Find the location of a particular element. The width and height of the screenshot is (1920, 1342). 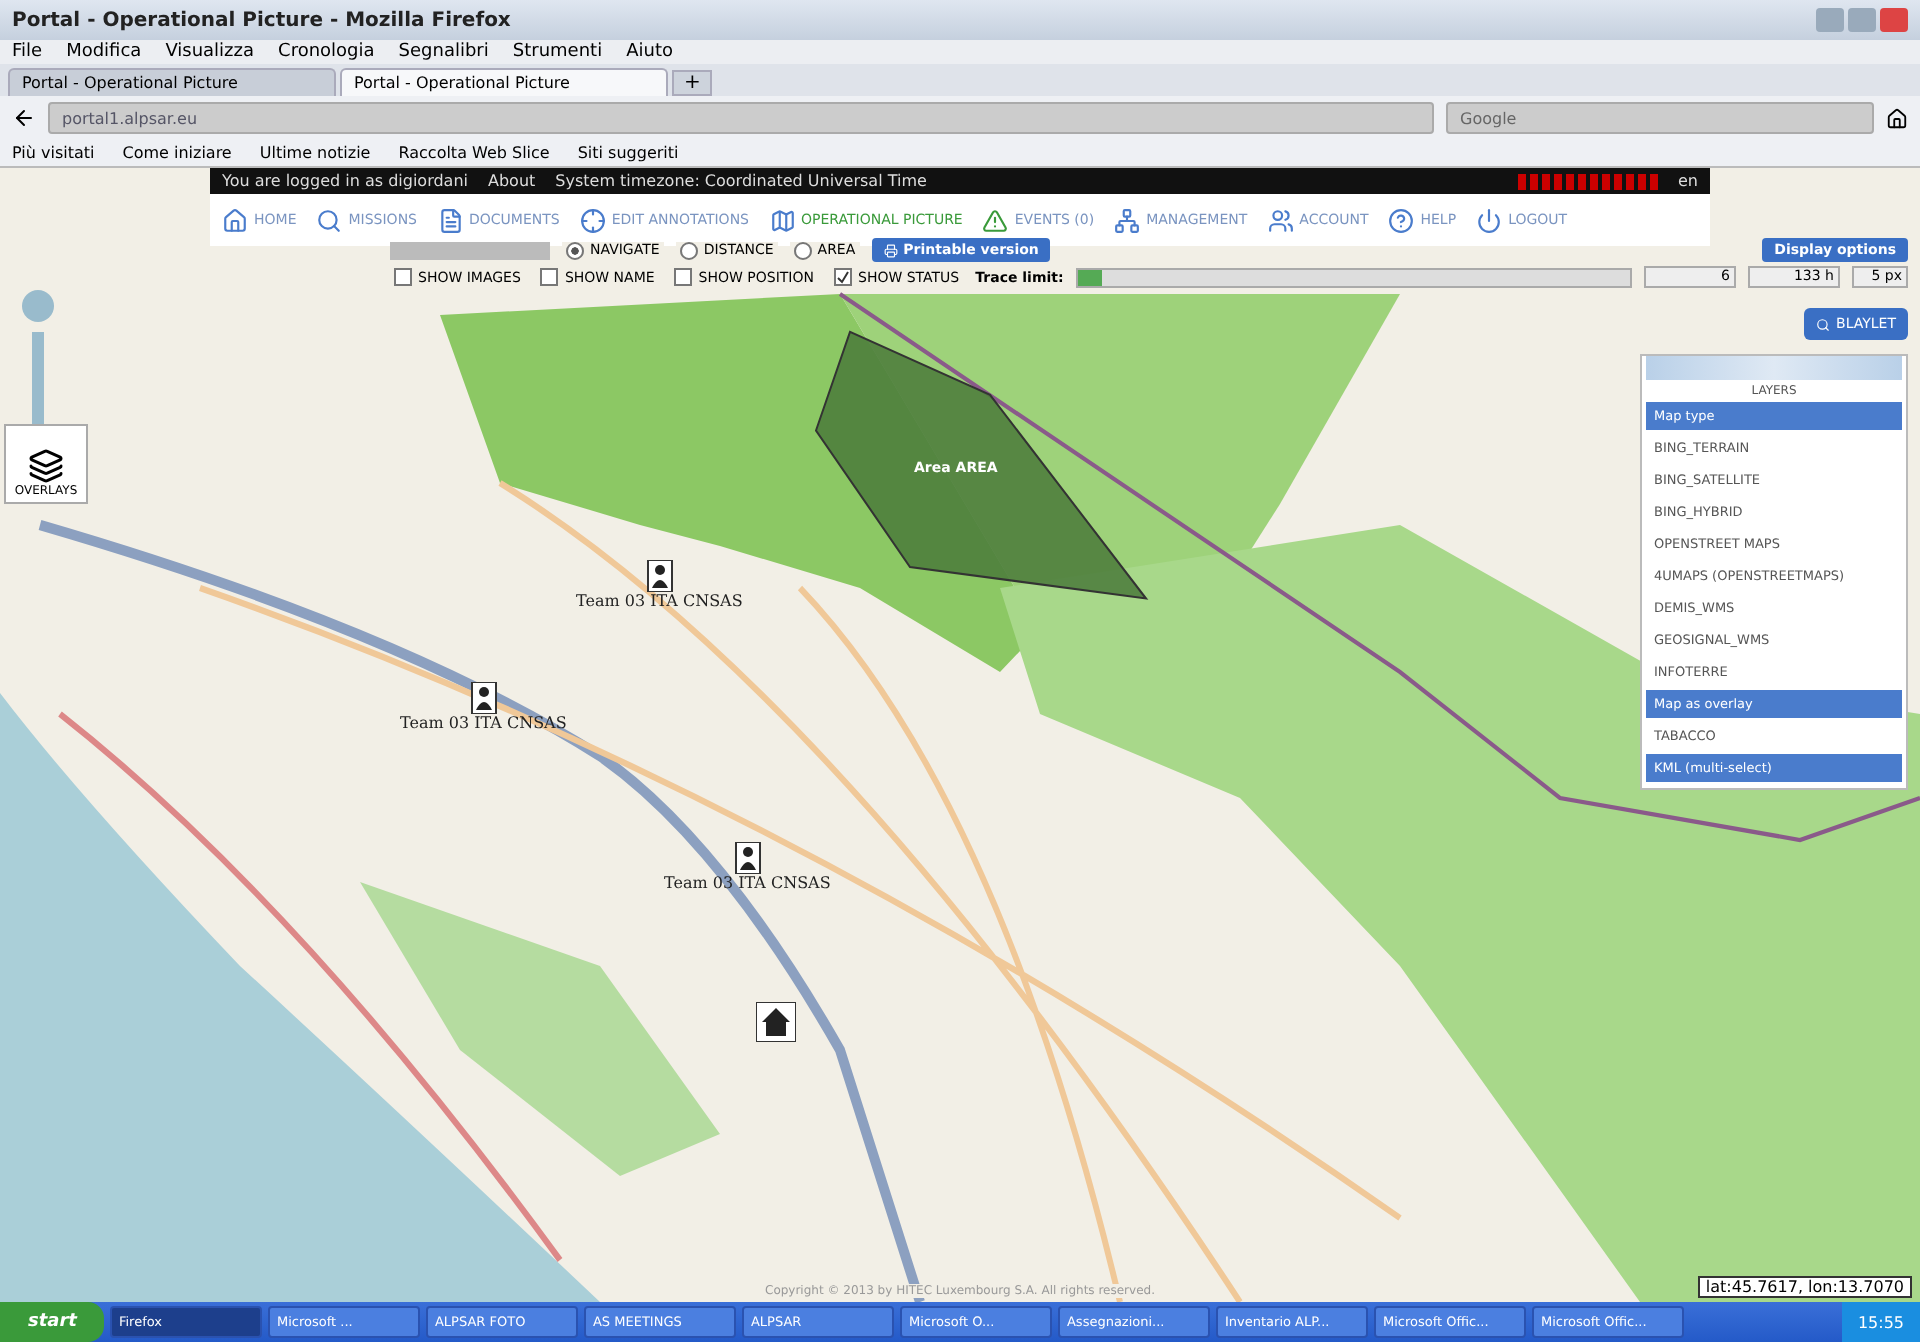

warning-icon is located at coordinates (995, 220).